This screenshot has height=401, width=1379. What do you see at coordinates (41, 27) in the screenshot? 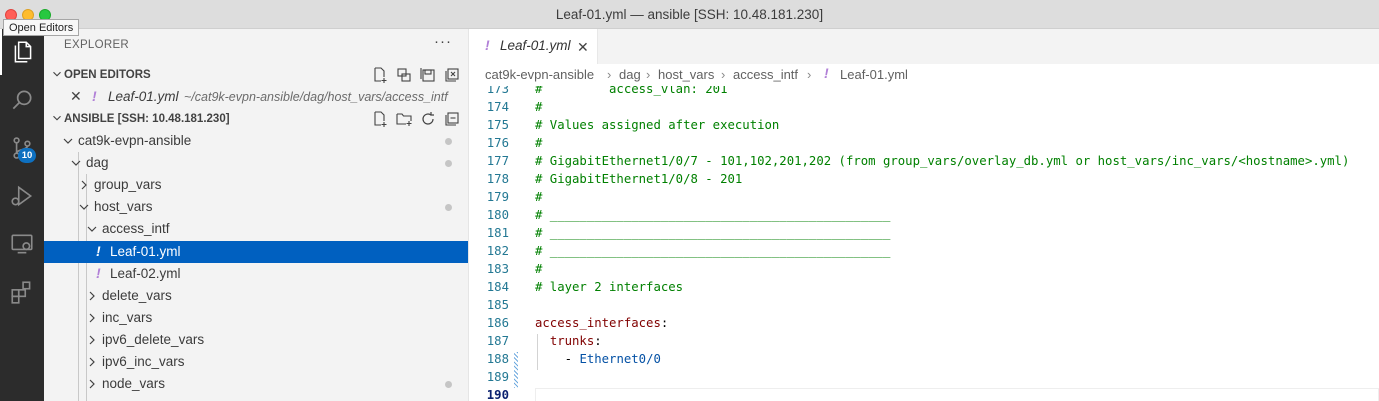
I see `tooltip: Open Editors` at bounding box center [41, 27].